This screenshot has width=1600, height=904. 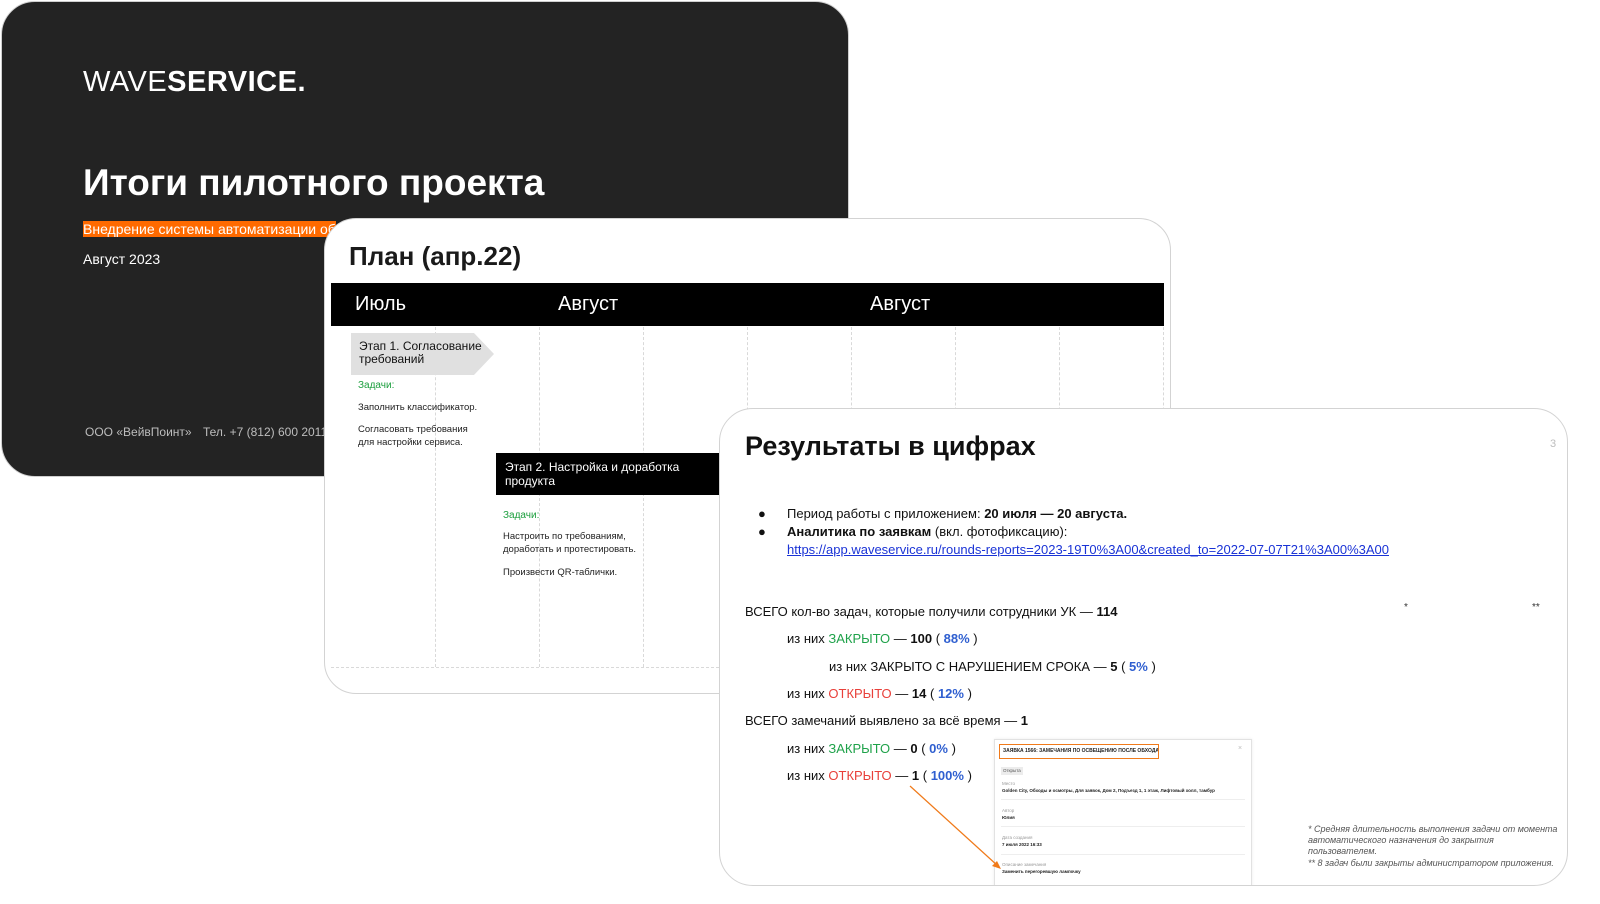 I want to click on row-percent: 100%, so click(x=947, y=775).